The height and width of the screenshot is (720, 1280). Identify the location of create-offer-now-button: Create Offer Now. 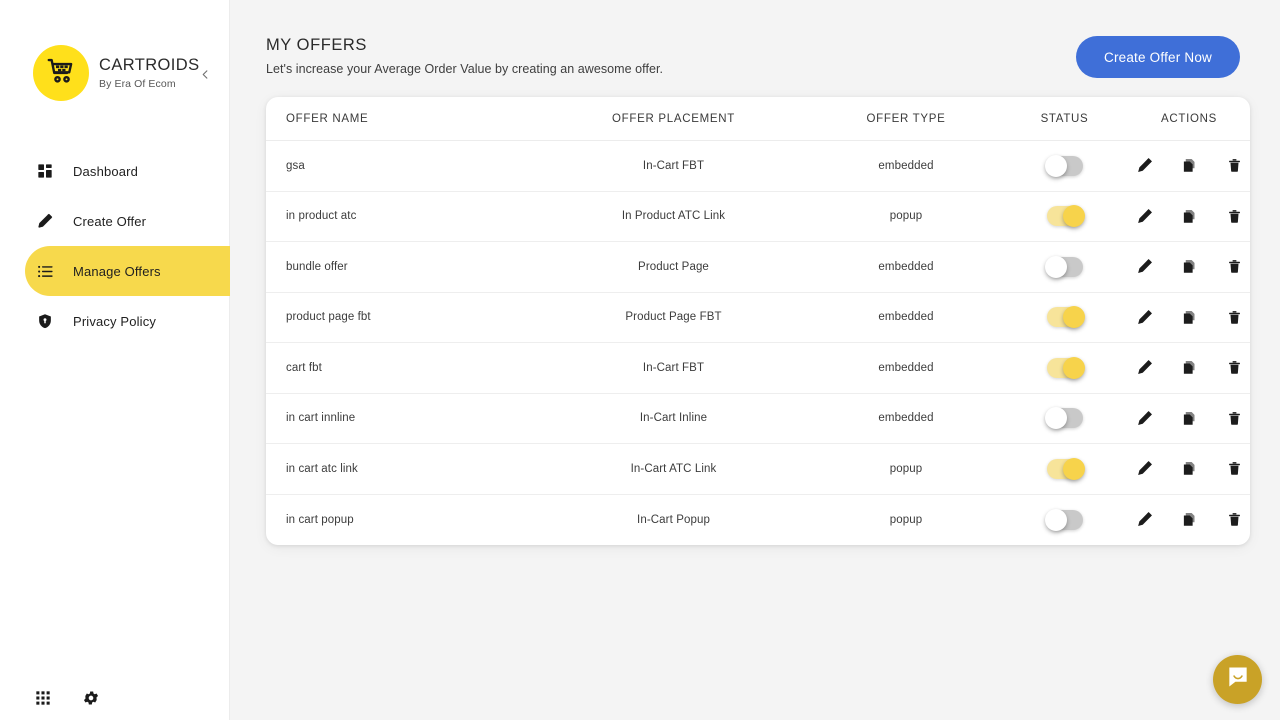
(1158, 57).